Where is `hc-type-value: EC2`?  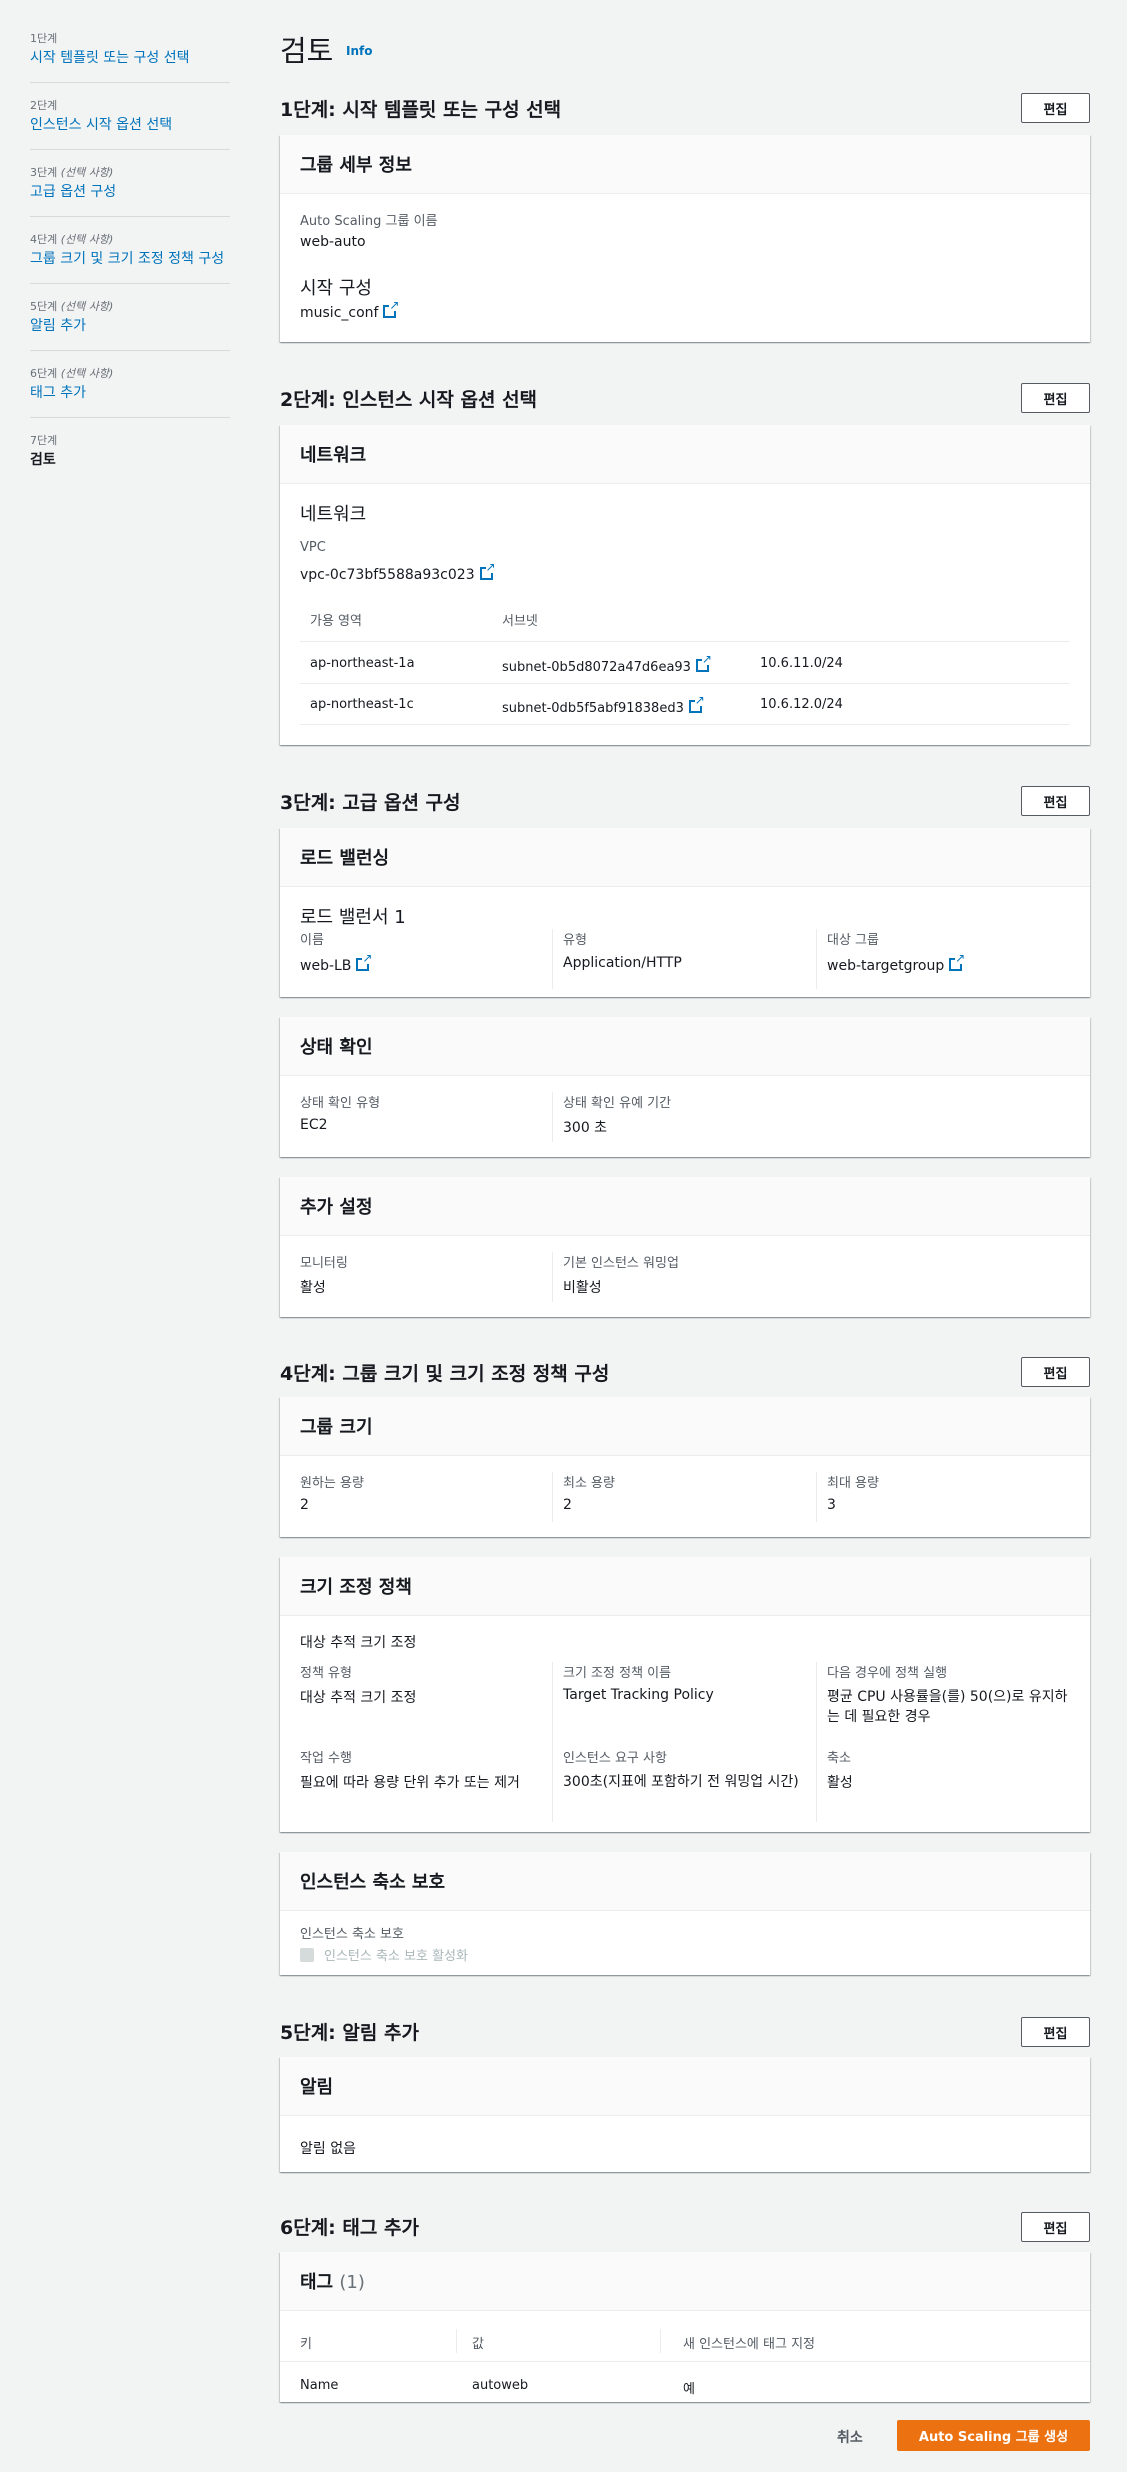 hc-type-value: EC2 is located at coordinates (314, 1125).